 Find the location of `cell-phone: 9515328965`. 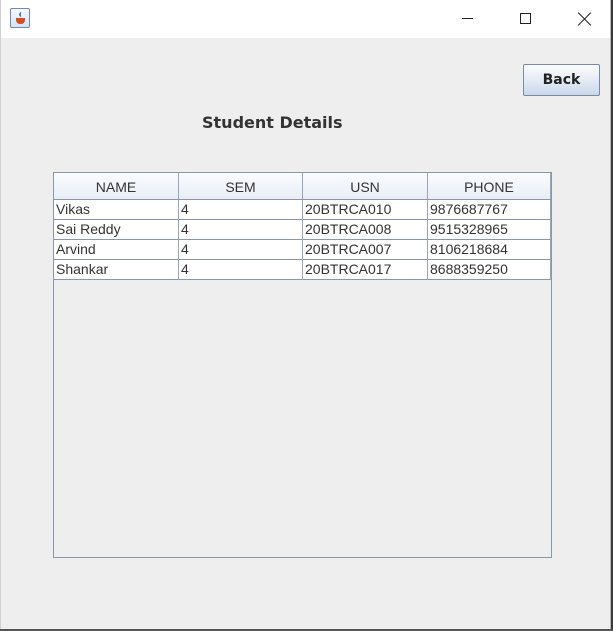

cell-phone: 9515328965 is located at coordinates (489, 230).